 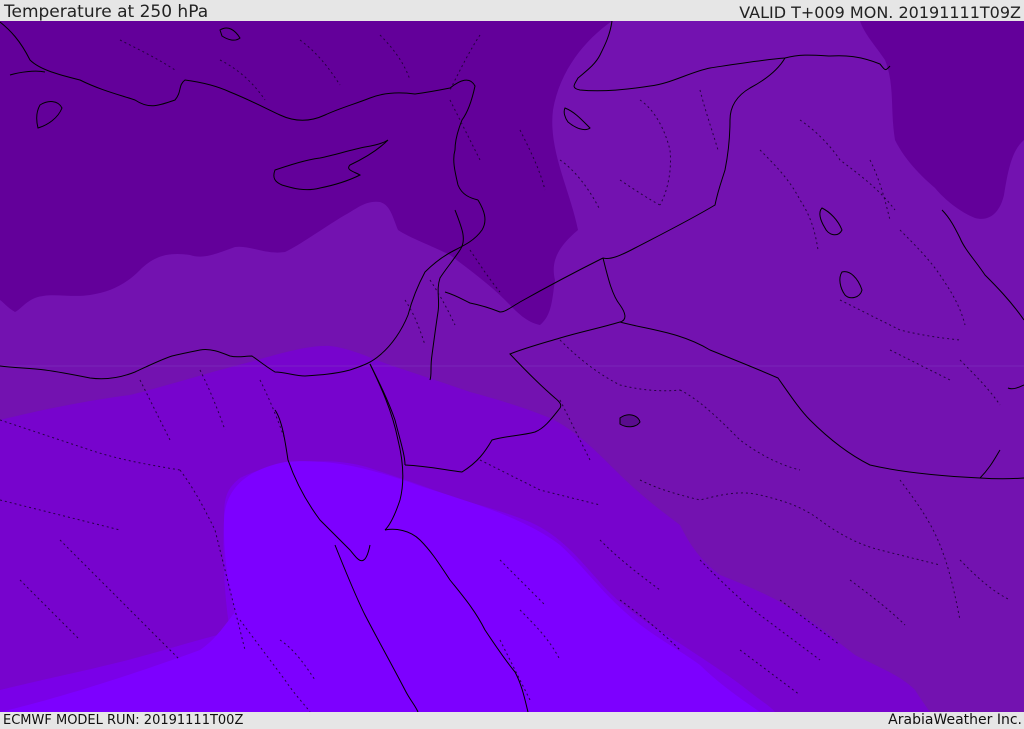 What do you see at coordinates (123, 720) in the screenshot?
I see `model-run: ECMWF MODEL RUN: 20191111T00Z` at bounding box center [123, 720].